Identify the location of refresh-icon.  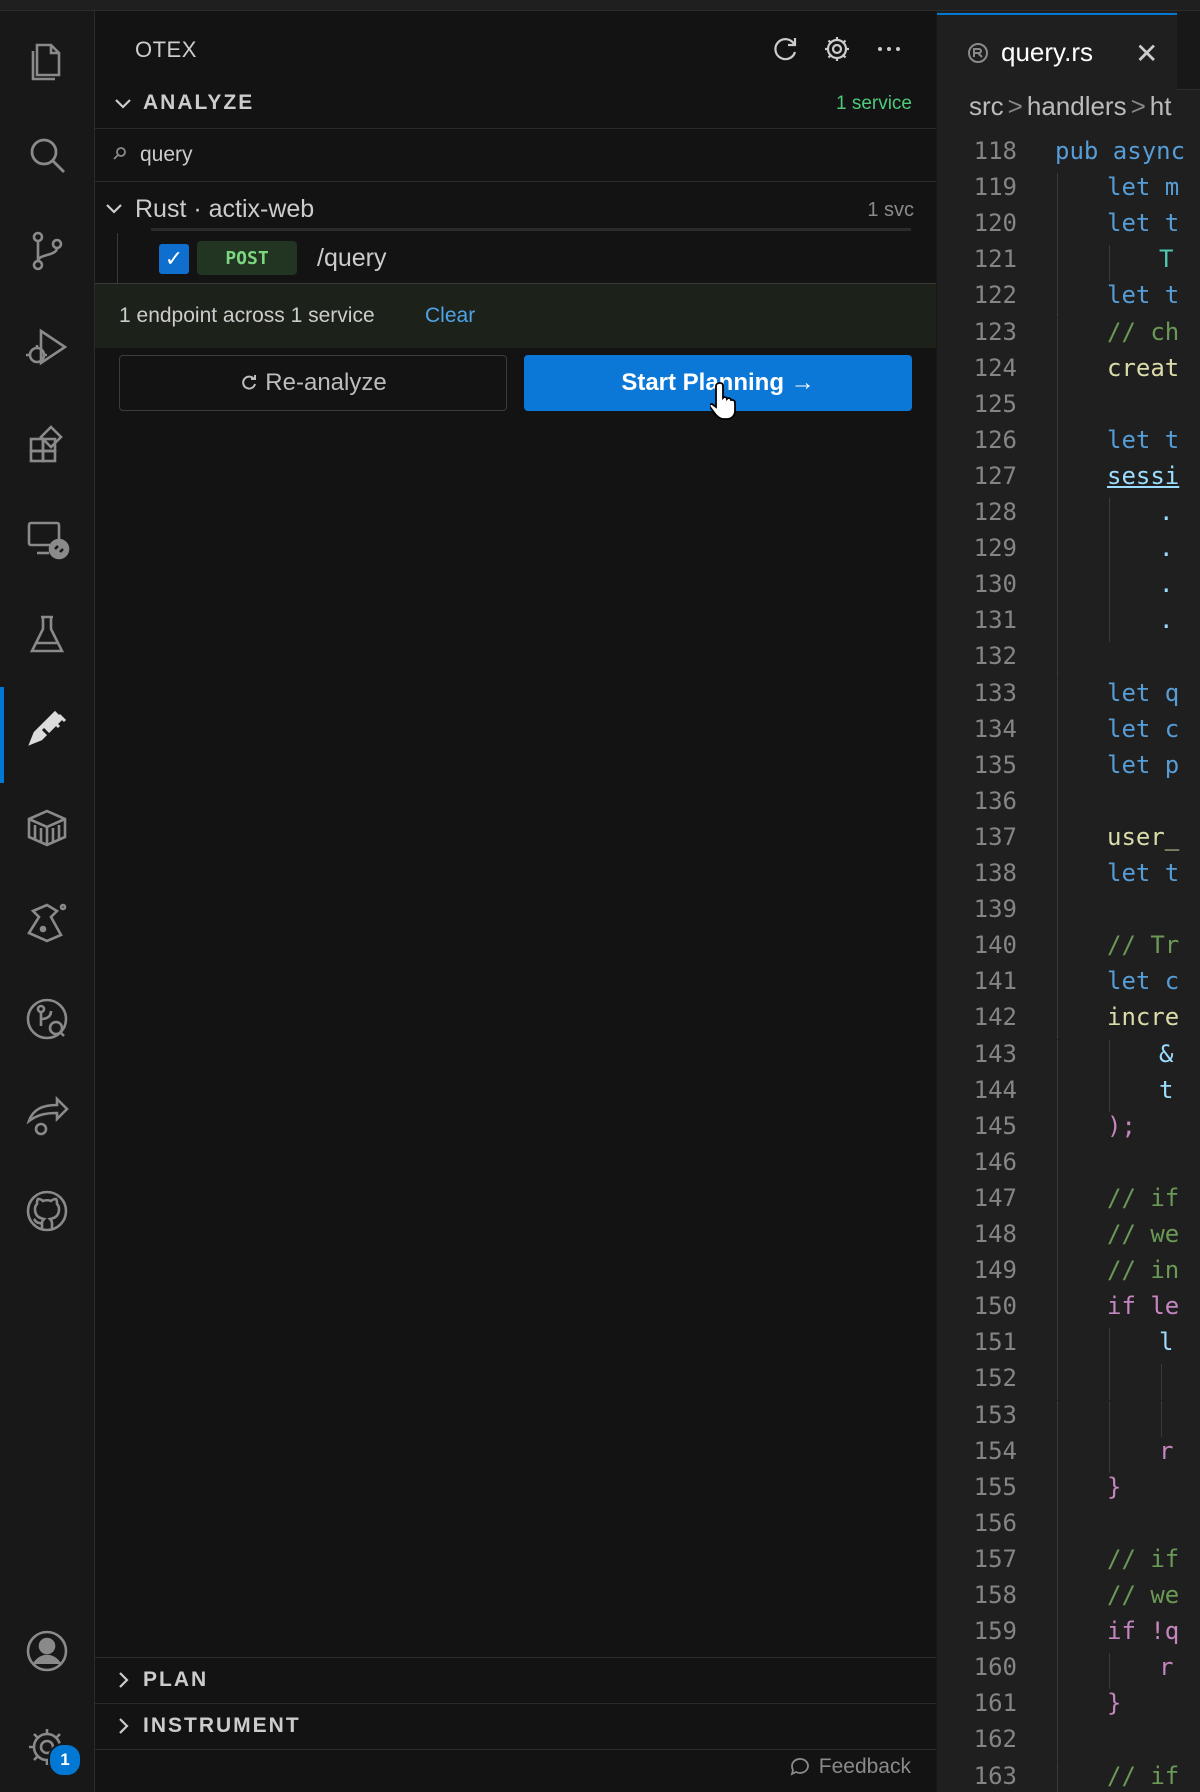
(785, 49).